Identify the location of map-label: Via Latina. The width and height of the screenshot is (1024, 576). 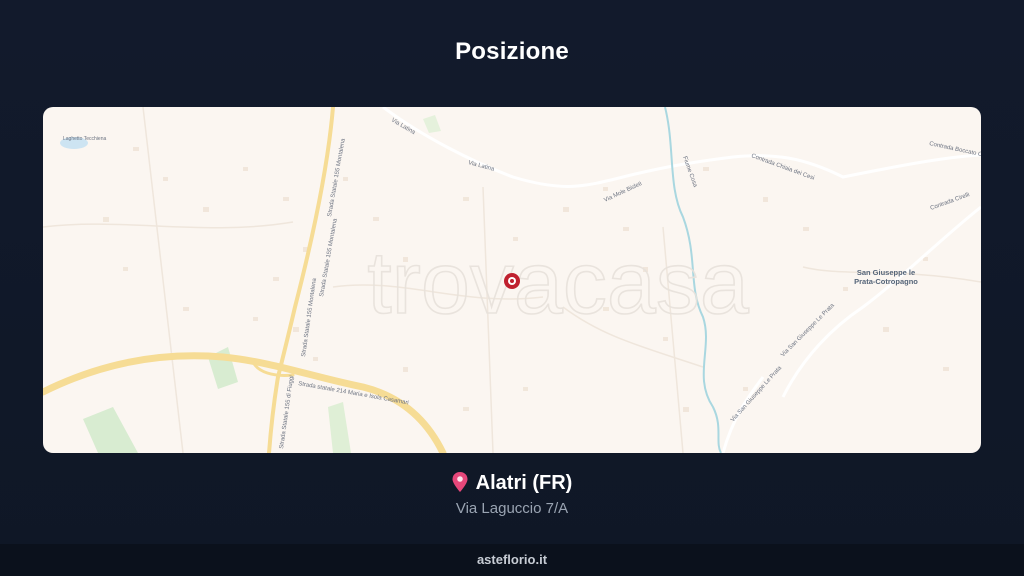
(481, 166).